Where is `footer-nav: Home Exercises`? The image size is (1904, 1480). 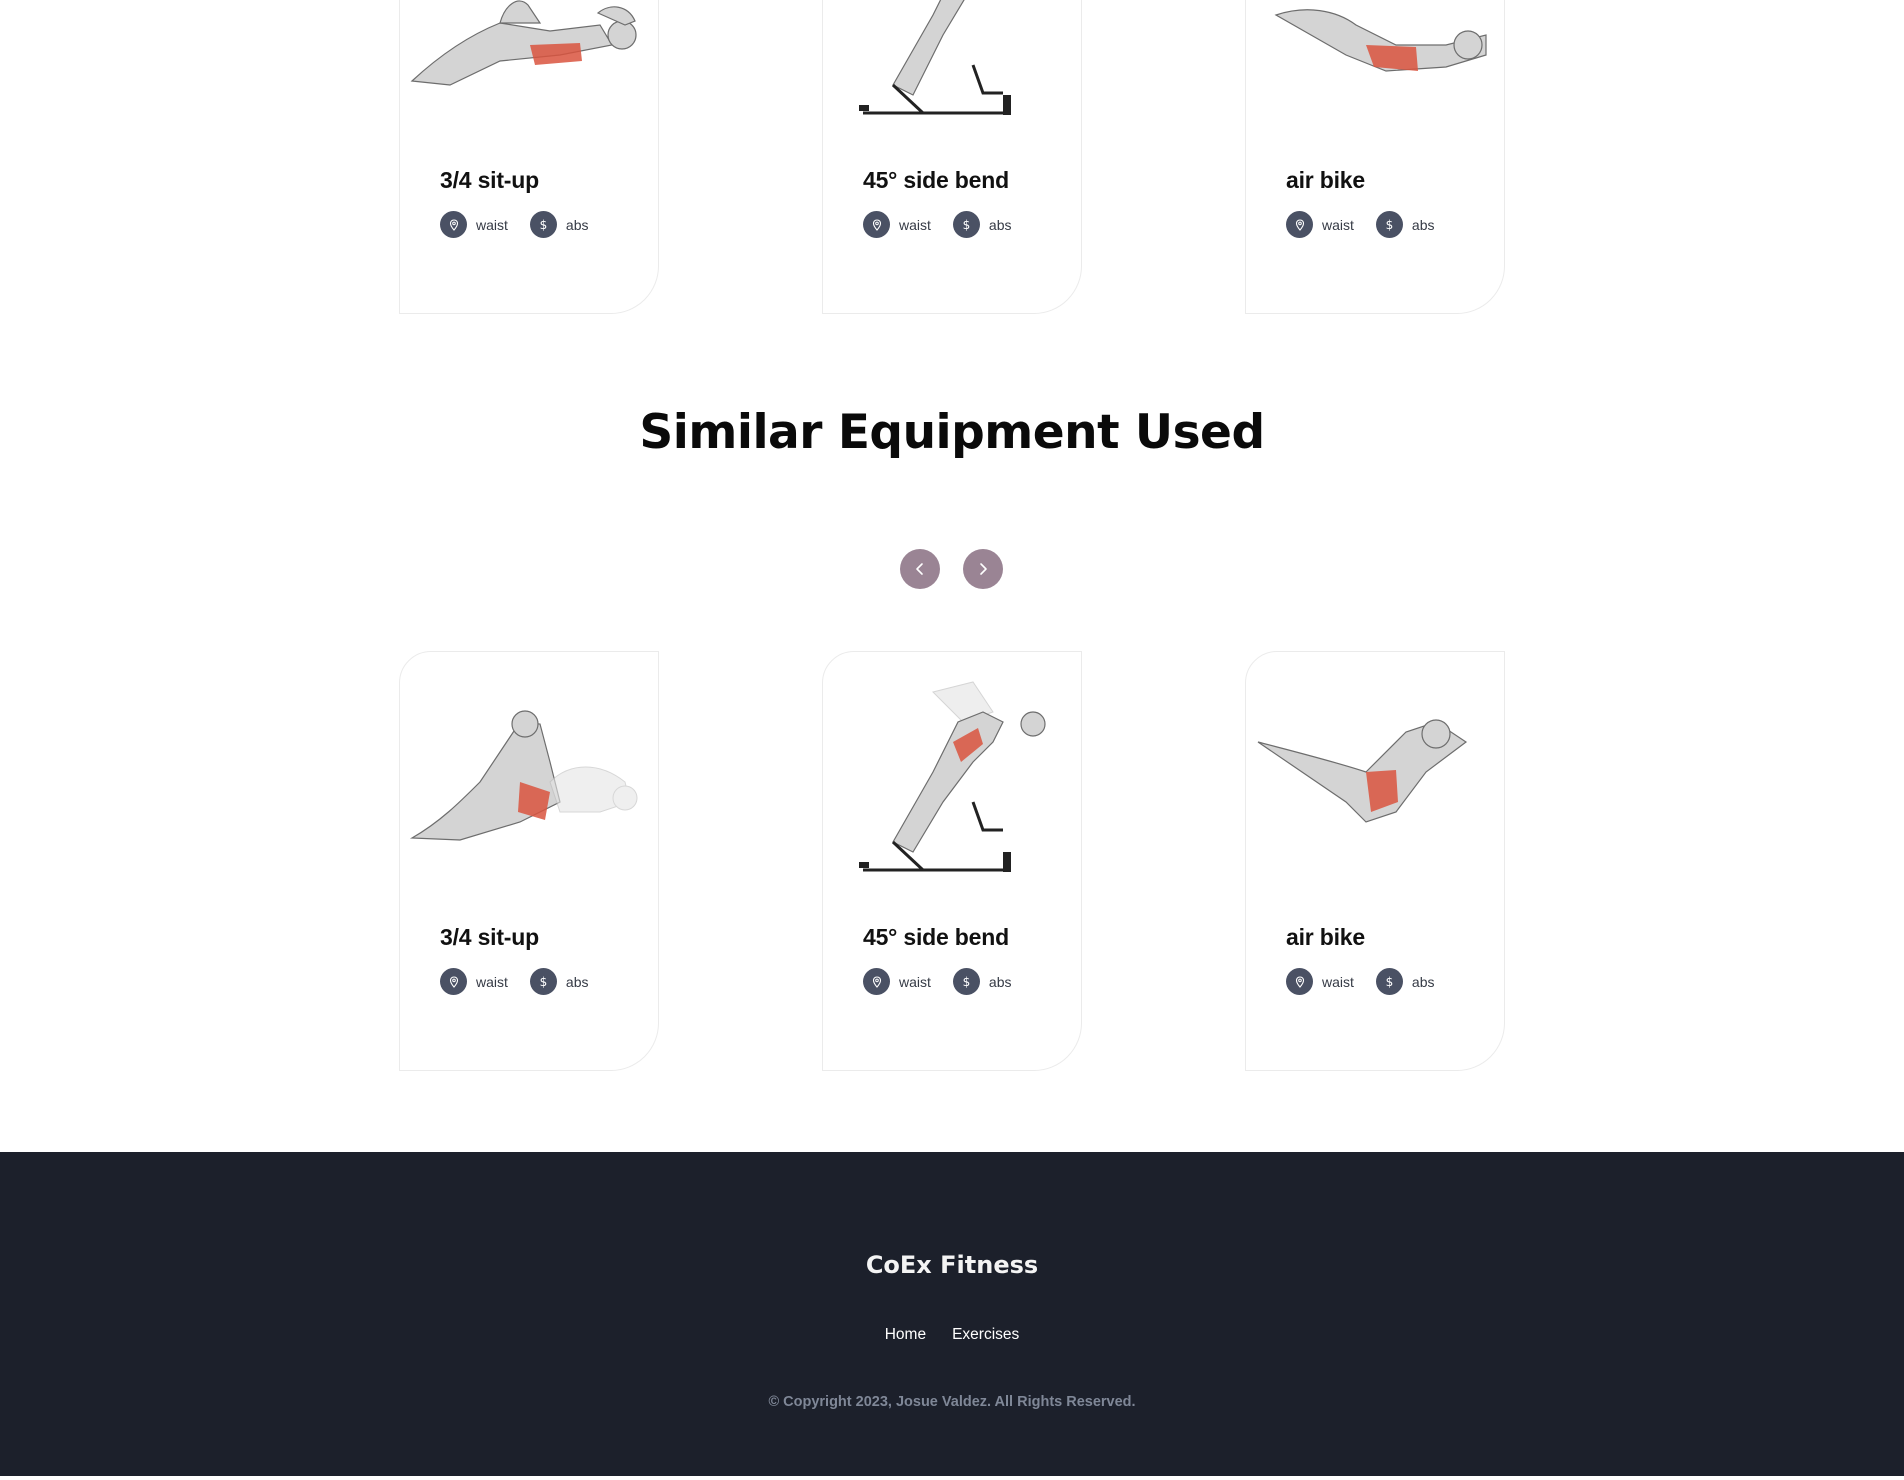
footer-nav: Home Exercises is located at coordinates (952, 1335).